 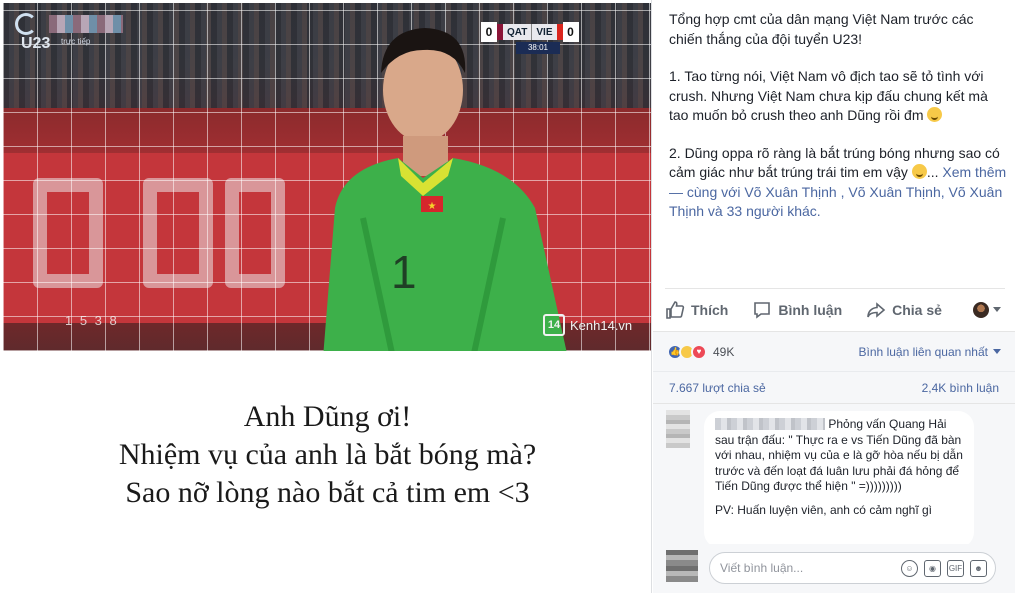 What do you see at coordinates (824, 509) in the screenshot?
I see `comment-text-continued: PV: Huấn luyện viên, anh có cảm nghĩ gì` at bounding box center [824, 509].